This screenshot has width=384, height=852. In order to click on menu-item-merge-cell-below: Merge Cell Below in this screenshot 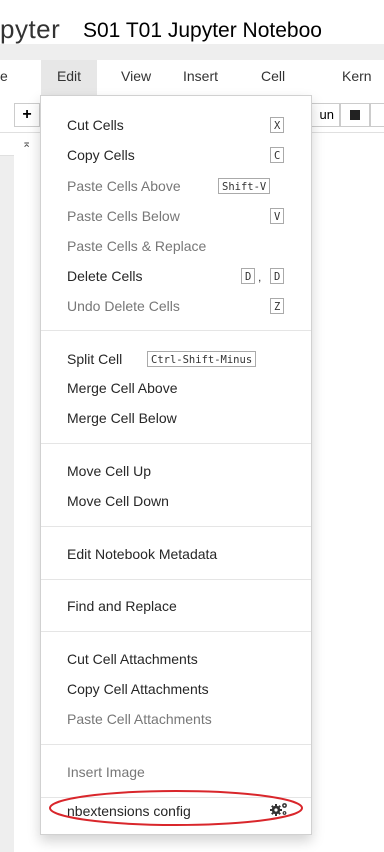, I will do `click(122, 418)`.